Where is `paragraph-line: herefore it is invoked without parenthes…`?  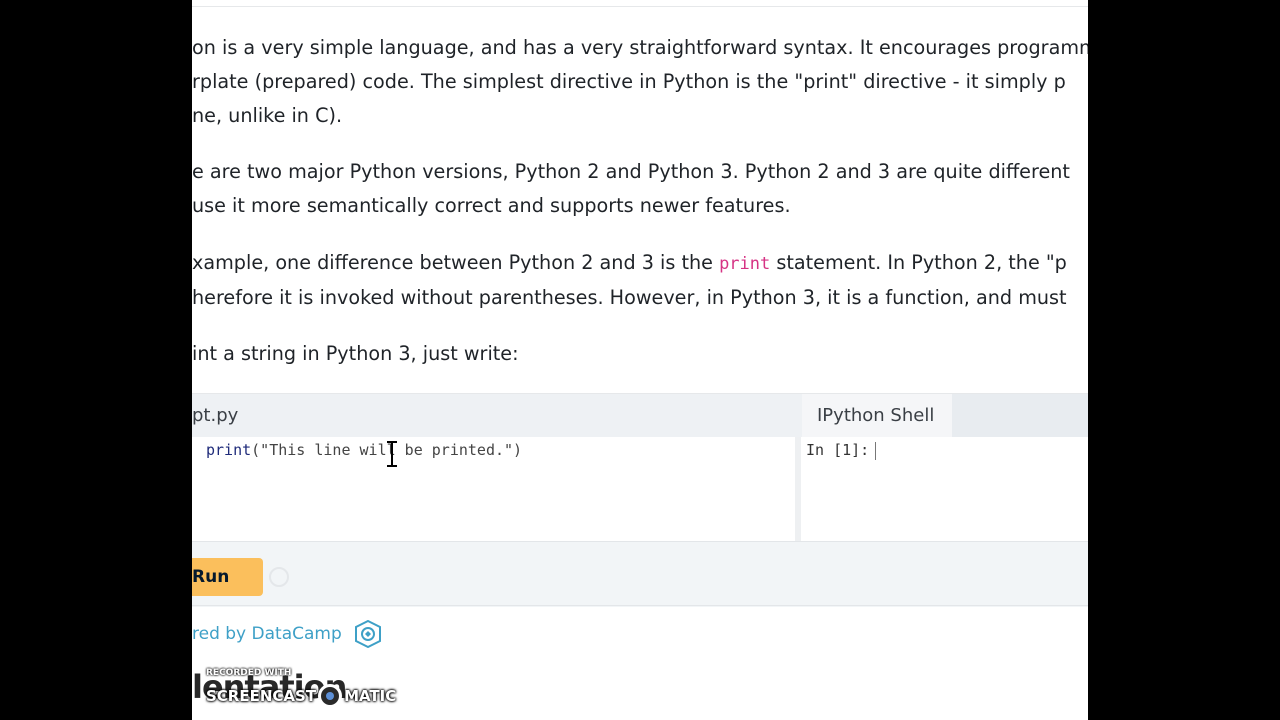
paragraph-line: herefore it is invoked without parenthes… is located at coordinates (629, 297).